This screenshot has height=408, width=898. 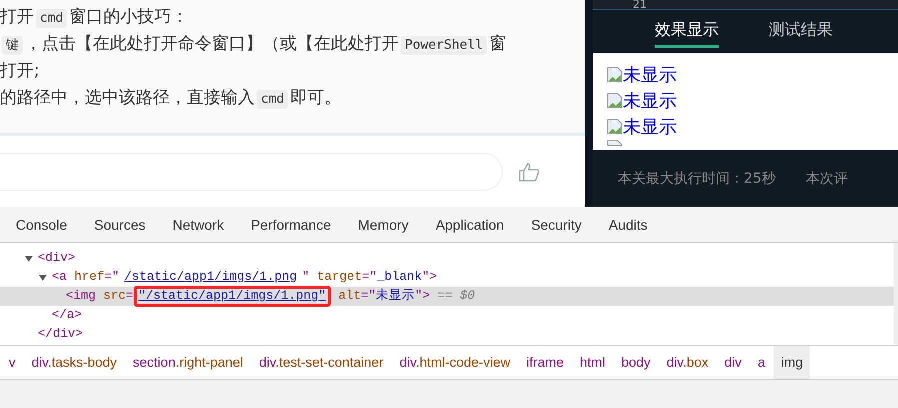 I want to click on code-token: alt, so click(x=350, y=296).